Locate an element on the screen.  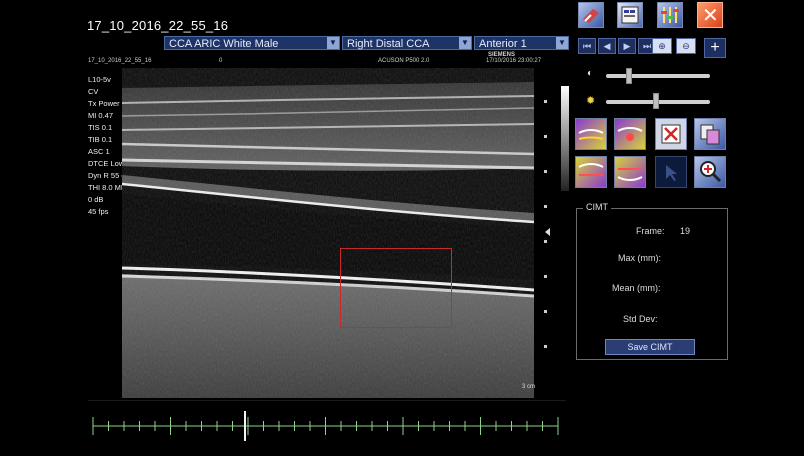
roi-box is located at coordinates (396, 288).